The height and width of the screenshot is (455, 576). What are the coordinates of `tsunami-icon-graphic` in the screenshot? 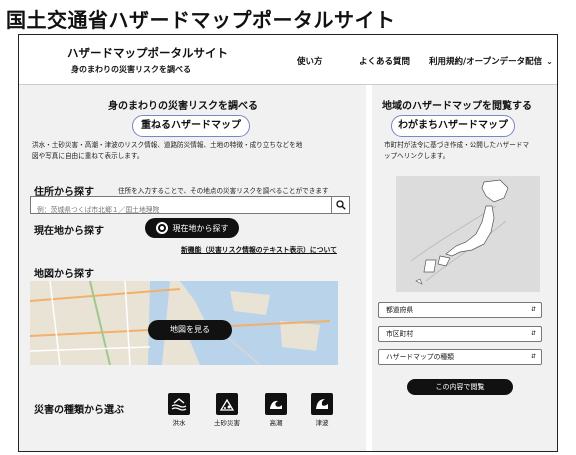 It's located at (322, 404).